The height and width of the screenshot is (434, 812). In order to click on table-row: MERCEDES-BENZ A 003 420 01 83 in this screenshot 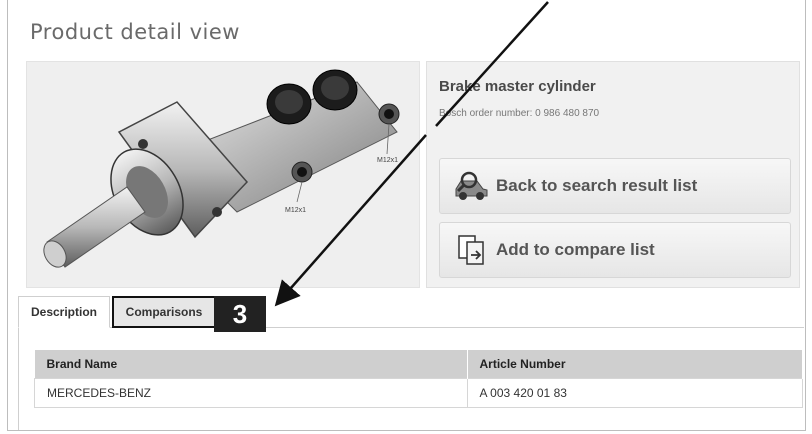, I will do `click(418, 393)`.